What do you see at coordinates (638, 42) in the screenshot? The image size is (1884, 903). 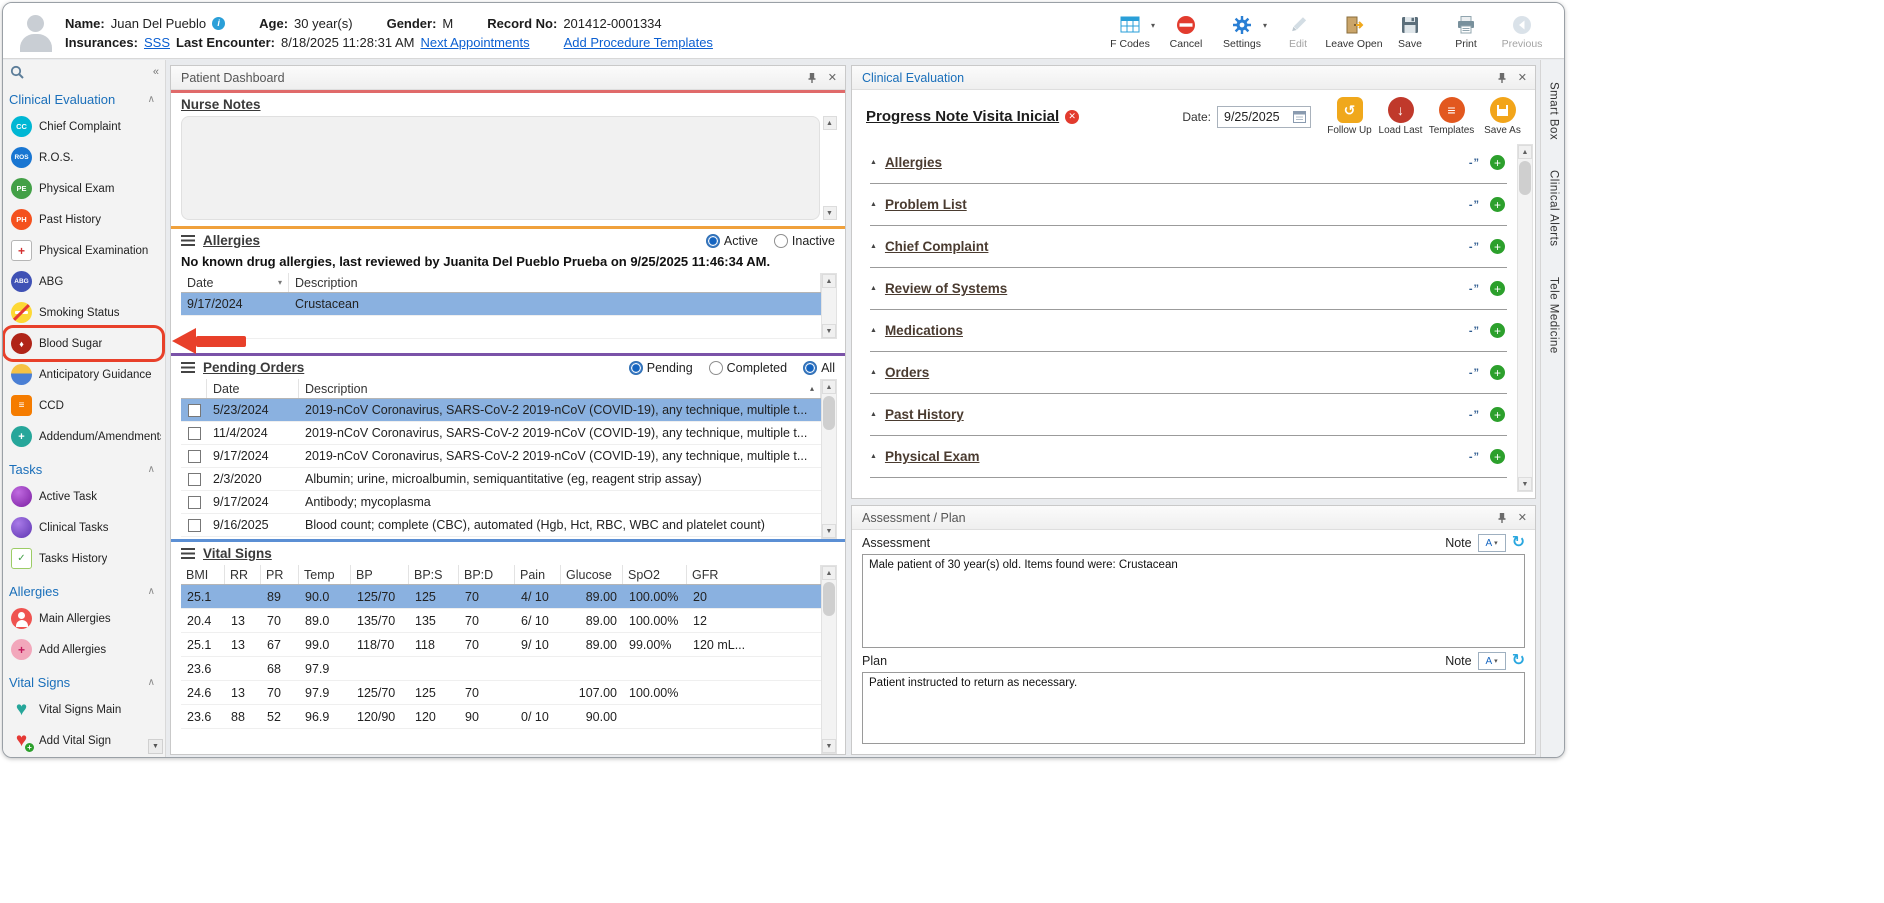 I see `add-procedure-templates-link: Add Procedure Templates` at bounding box center [638, 42].